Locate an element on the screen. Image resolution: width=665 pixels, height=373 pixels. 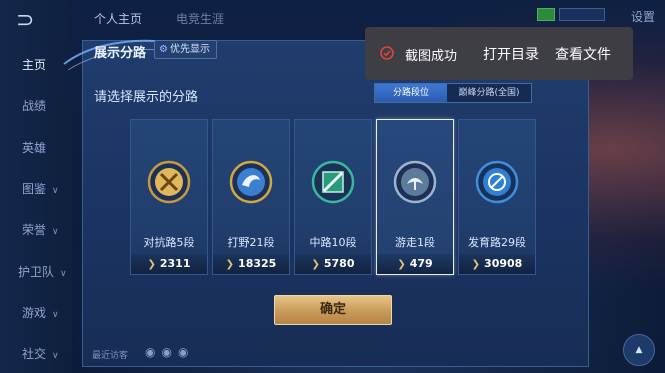
tab-esports-career: 电竞生涯 is located at coordinates (200, 18).